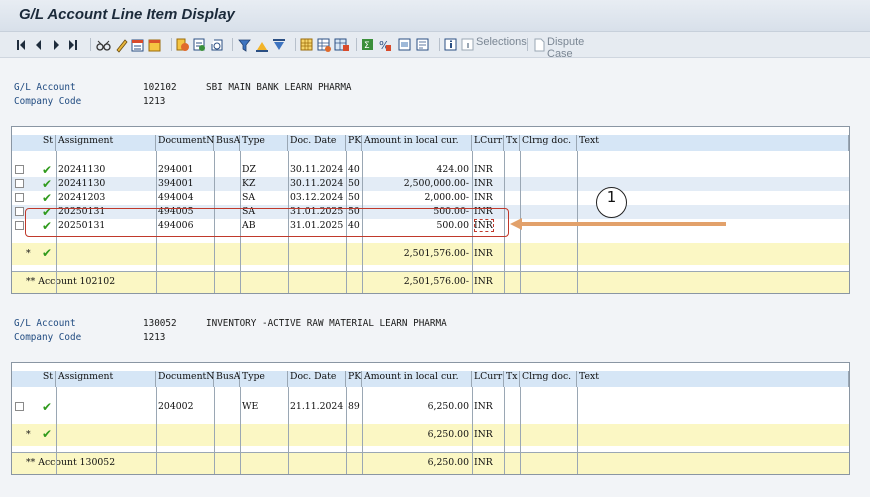 The width and height of the screenshot is (870, 497). Describe the element at coordinates (21, 45) in the screenshot. I see `first-page-icon` at that location.